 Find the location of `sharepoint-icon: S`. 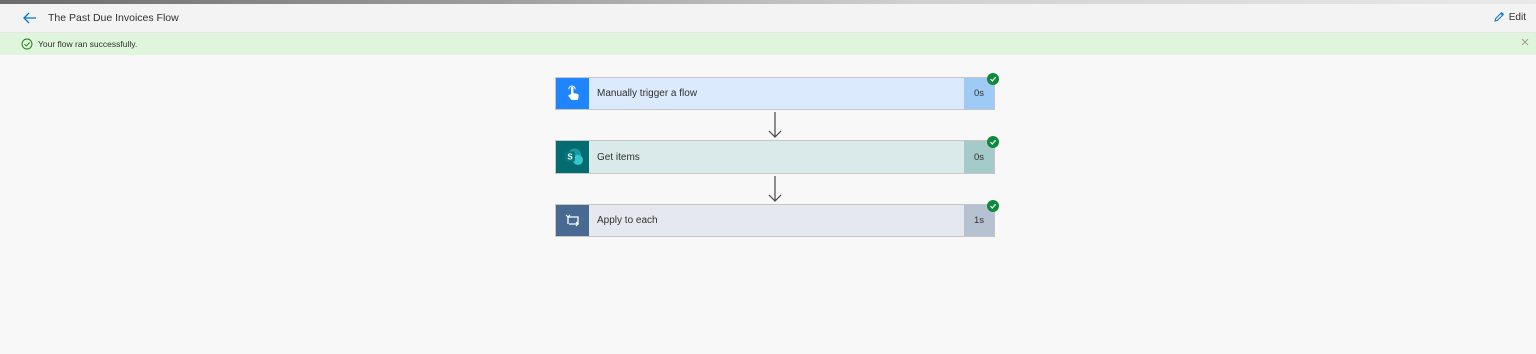

sharepoint-icon: S is located at coordinates (573, 156).